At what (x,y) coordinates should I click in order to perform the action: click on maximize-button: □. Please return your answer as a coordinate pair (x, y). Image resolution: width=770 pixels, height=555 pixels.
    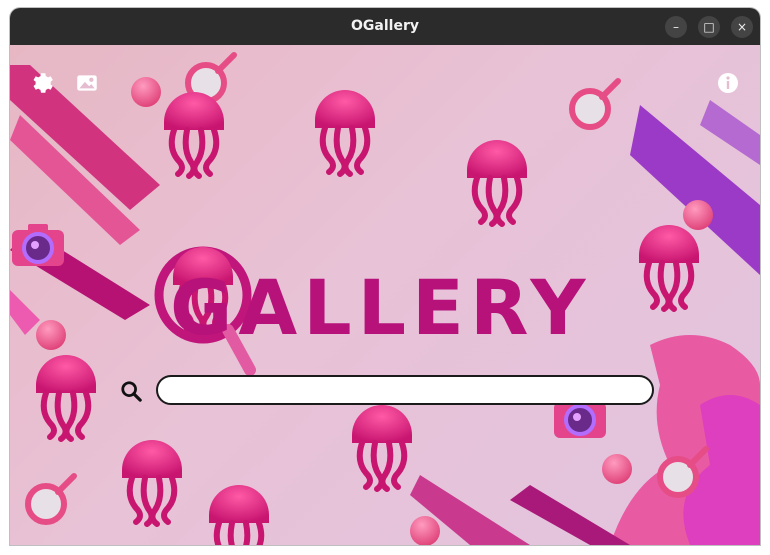
    Looking at the image, I should click on (709, 27).